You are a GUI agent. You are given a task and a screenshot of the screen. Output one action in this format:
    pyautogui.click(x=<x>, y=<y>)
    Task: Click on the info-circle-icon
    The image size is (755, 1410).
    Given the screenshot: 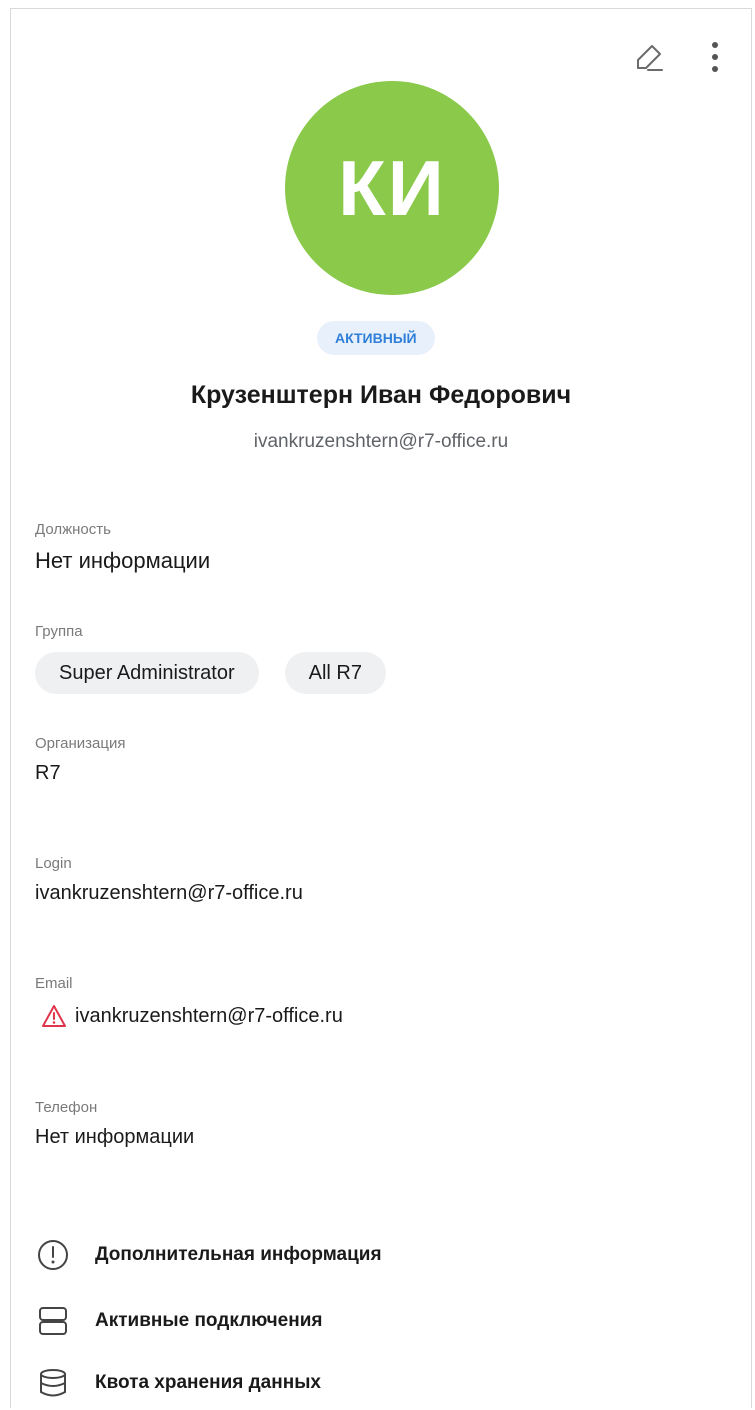 What is the action you would take?
    pyautogui.click(x=53, y=1255)
    